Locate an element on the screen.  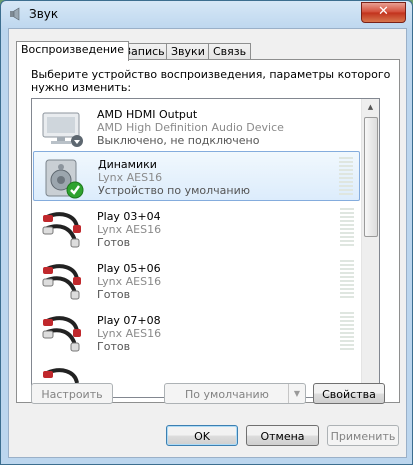
device-status: Устройство по умолчанию is located at coordinates (174, 190).